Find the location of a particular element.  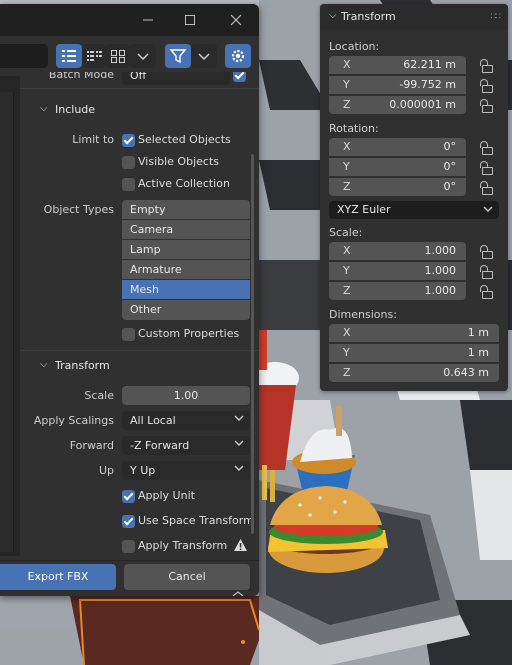

settings-scrollbar is located at coordinates (252, 344).